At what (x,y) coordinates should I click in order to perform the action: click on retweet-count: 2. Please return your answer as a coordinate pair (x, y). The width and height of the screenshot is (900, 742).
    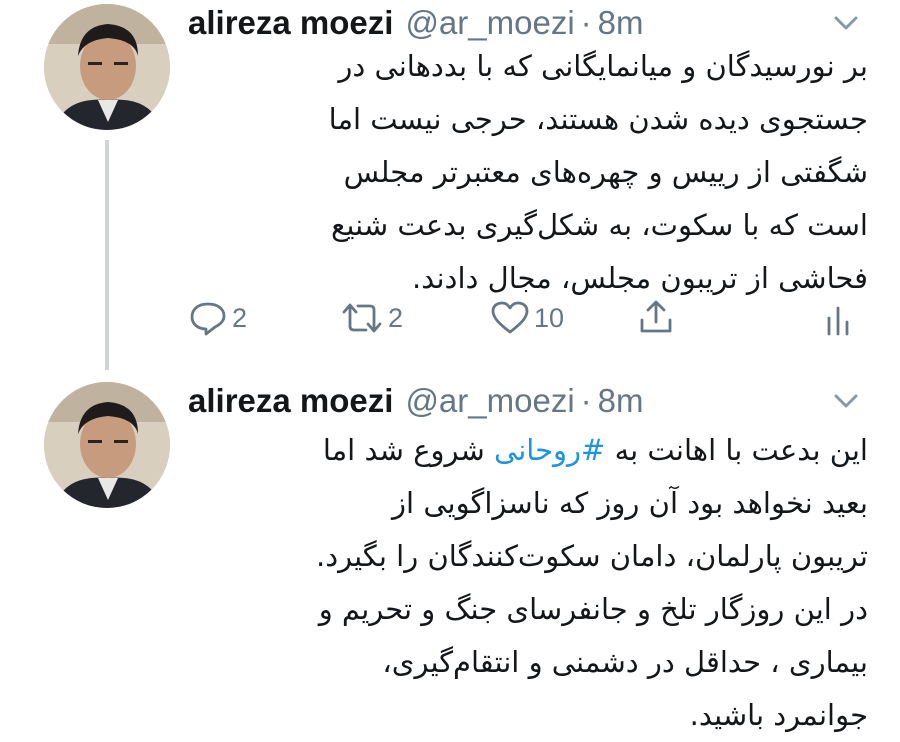
    Looking at the image, I should click on (396, 317).